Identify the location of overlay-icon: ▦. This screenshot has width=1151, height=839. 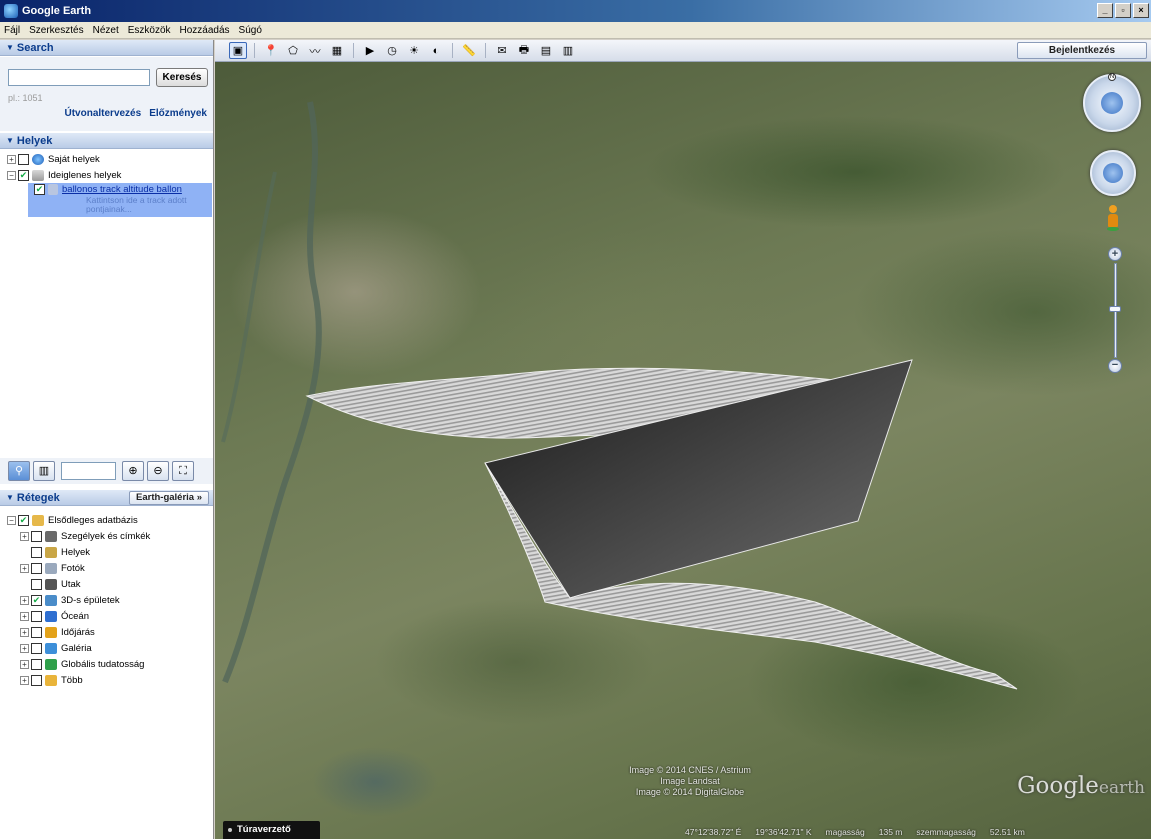
(337, 50).